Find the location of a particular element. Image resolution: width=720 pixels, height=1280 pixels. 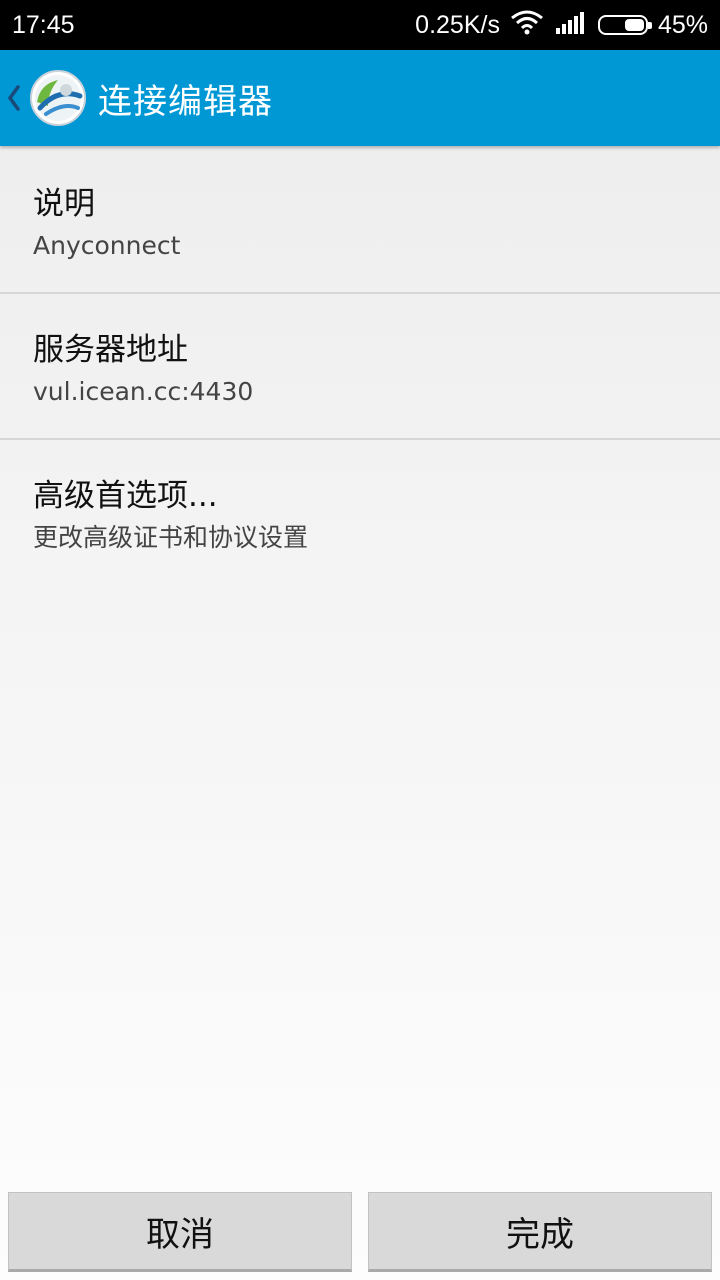

bottom-button-bar: 取消 完成 is located at coordinates (360, 1232).